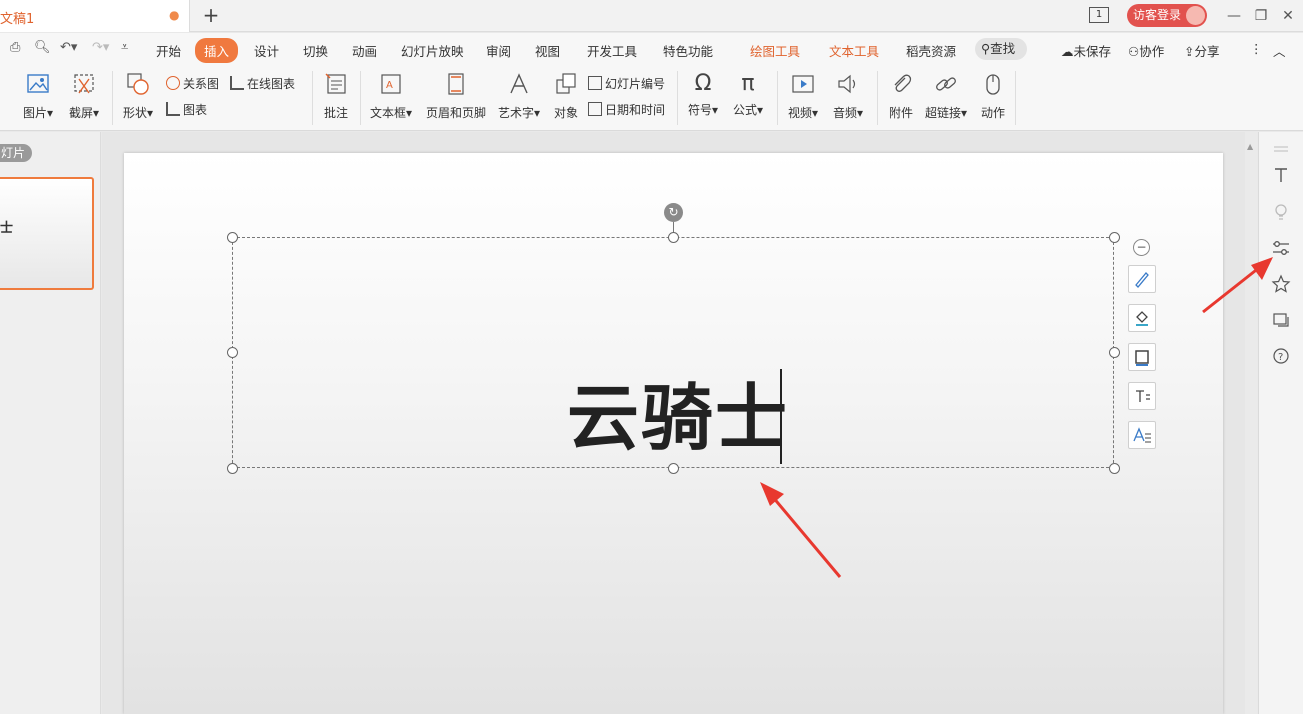  Describe the element at coordinates (1202, 50) in the screenshot. I see `share-button: ⇪分享` at that location.